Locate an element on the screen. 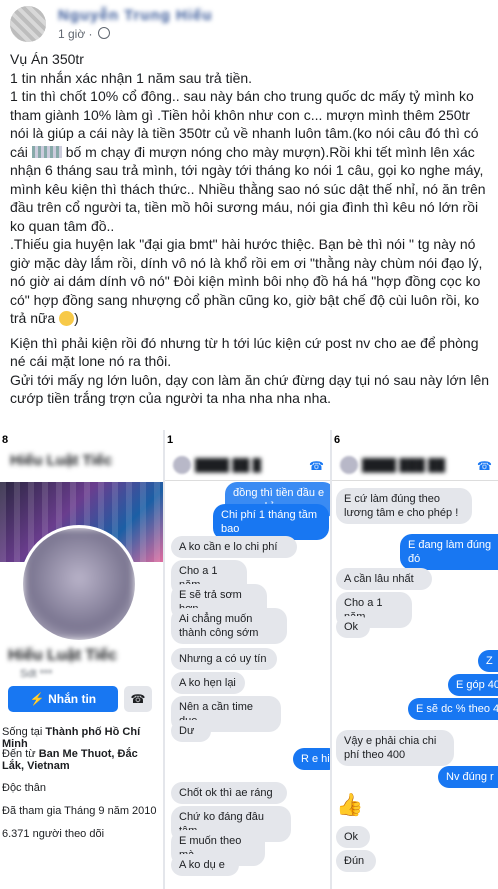  info-followers: 6.371 người theo dõi is located at coordinates (53, 834).